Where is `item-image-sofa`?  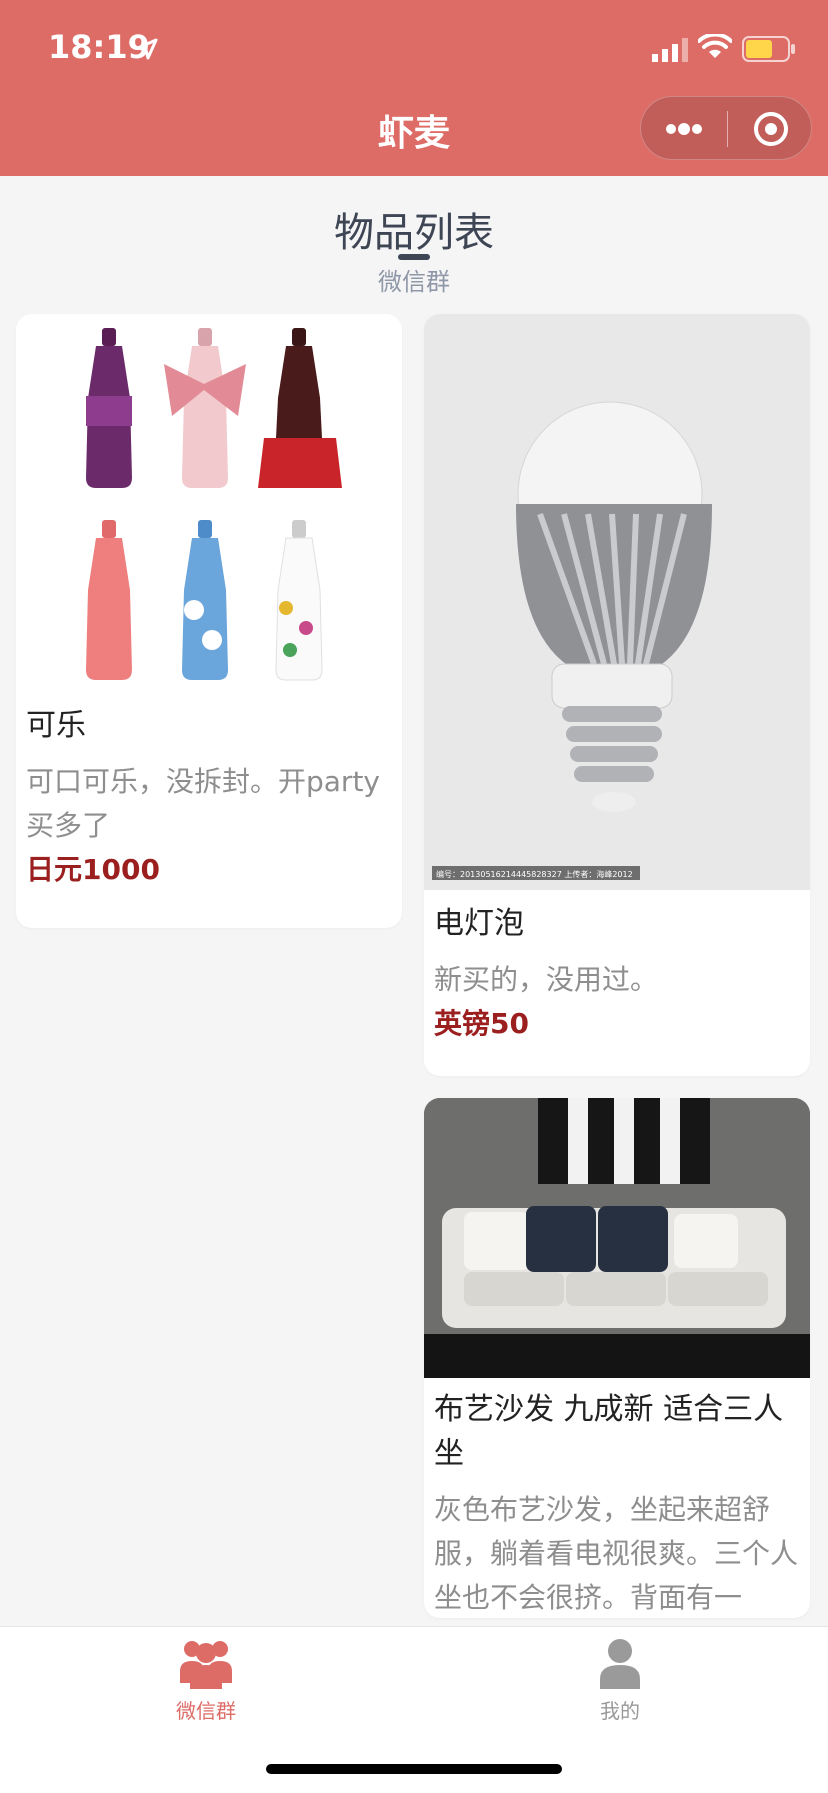 item-image-sofa is located at coordinates (617, 1238).